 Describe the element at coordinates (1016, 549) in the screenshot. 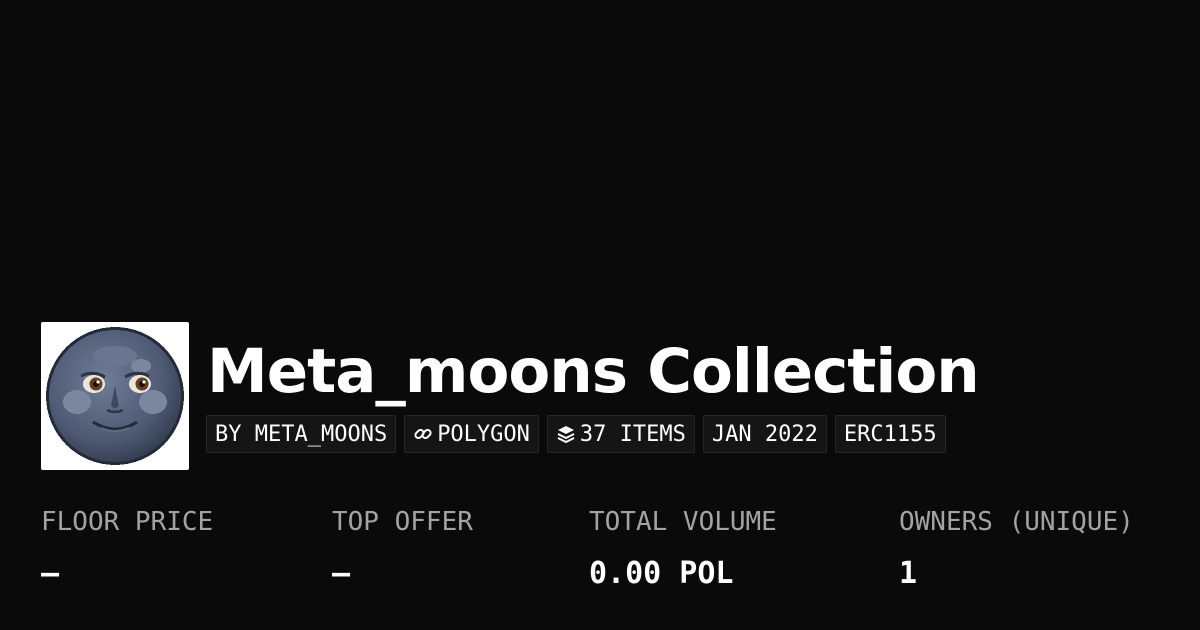

I see `stat-owners: OWNERS (UNIQUE) 1` at that location.